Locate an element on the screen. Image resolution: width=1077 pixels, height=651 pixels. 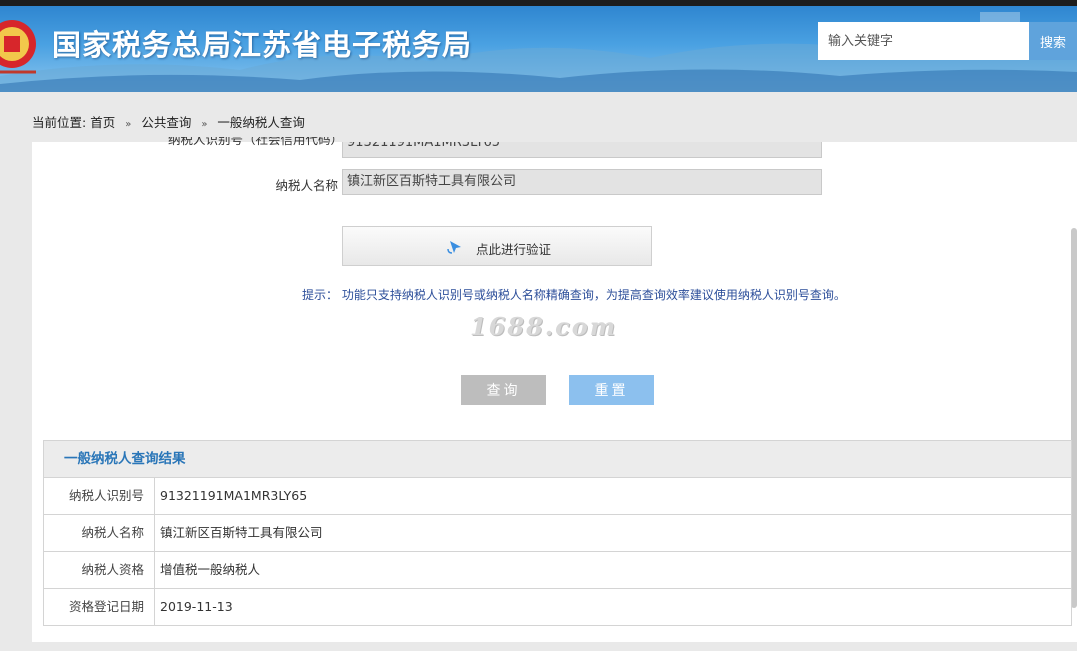
verify-label: 点此进行验证 is located at coordinates (514, 249).